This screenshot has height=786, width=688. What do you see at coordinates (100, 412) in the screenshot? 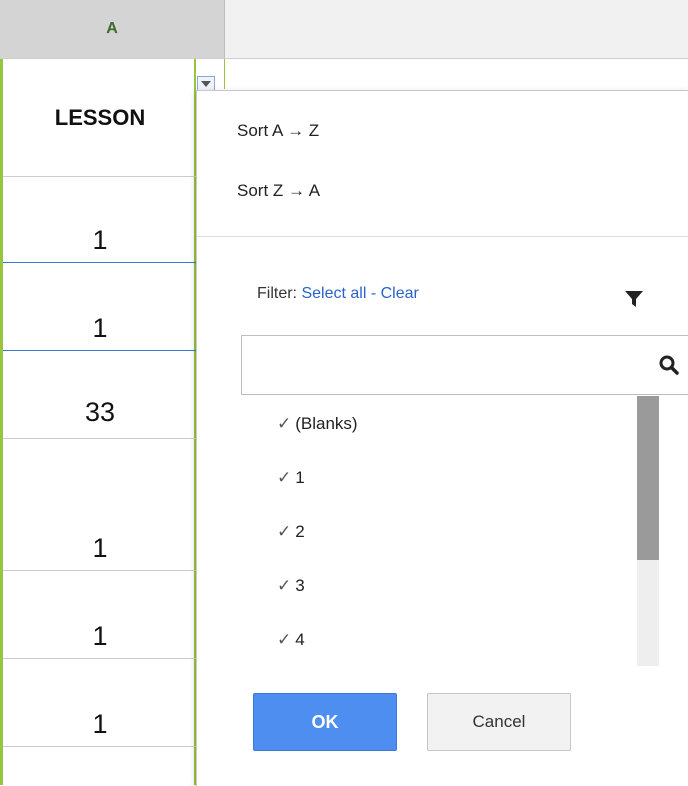
I see `cell-row-3-text: 33` at bounding box center [100, 412].